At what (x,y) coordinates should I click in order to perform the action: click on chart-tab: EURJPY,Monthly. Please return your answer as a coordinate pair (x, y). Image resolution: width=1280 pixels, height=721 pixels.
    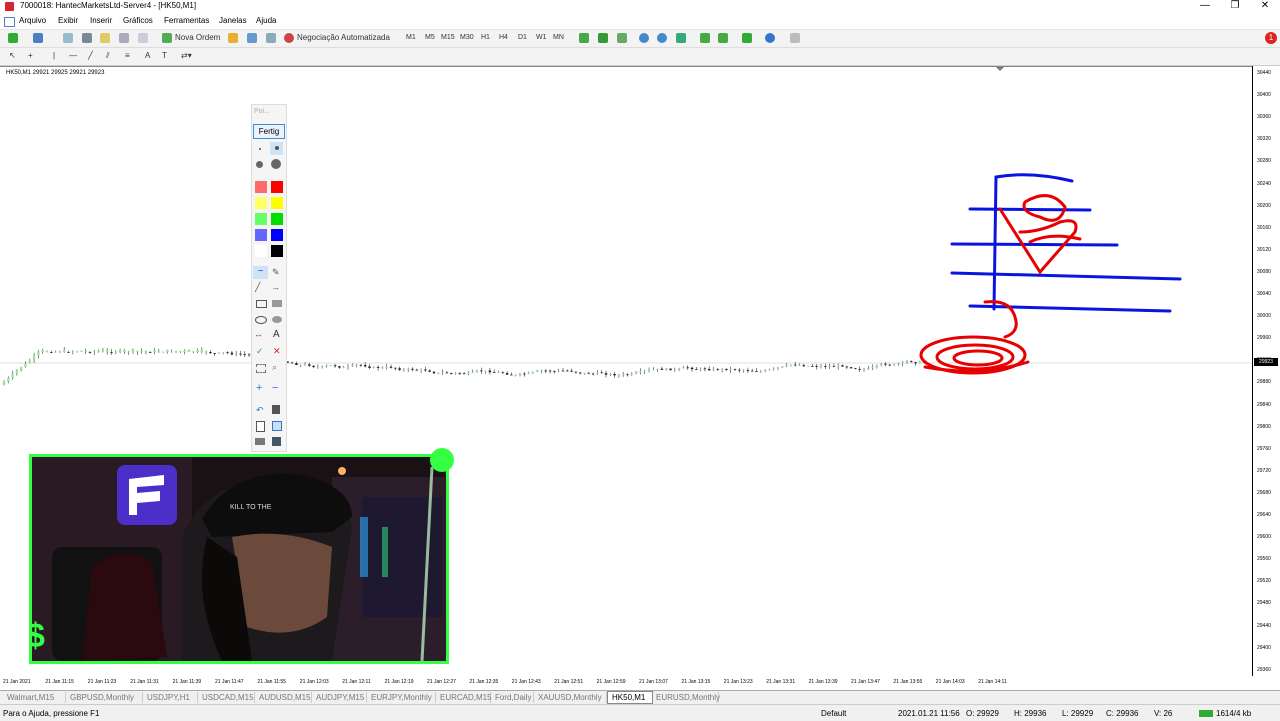
    Looking at the image, I should click on (401, 697).